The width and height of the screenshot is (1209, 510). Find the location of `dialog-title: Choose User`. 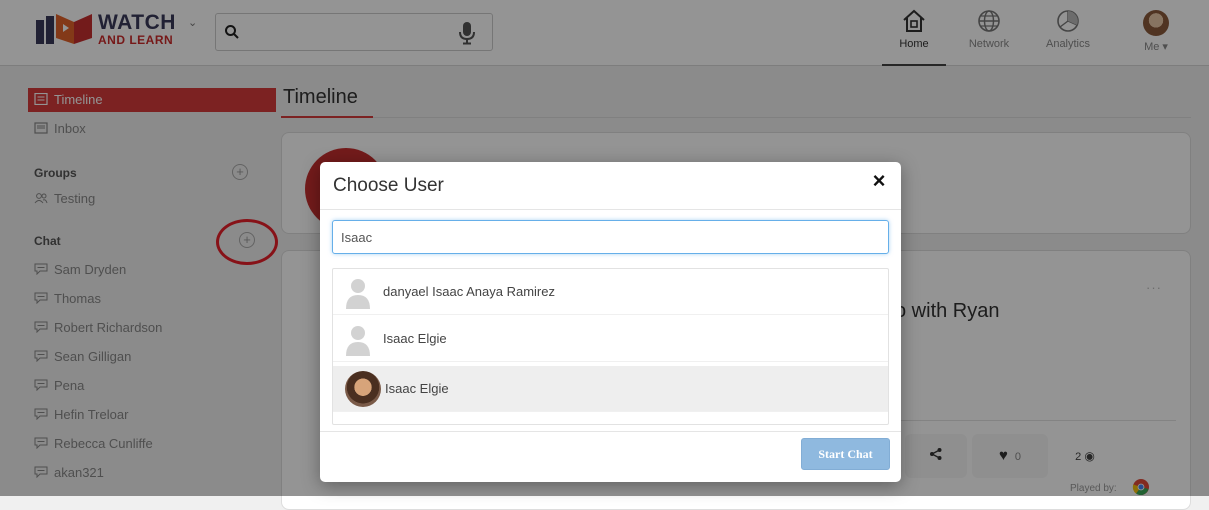

dialog-title: Choose User is located at coordinates (388, 185).